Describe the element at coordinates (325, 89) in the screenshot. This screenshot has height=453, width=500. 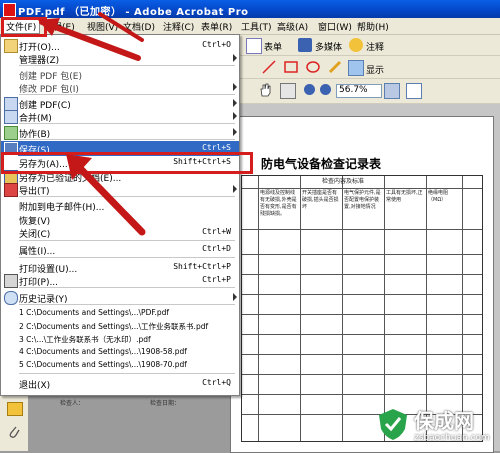
I see `zoom-in-icon` at that location.